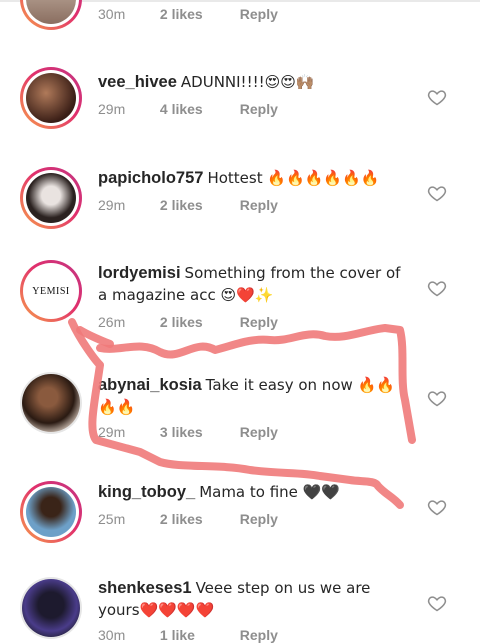  I want to click on comment-meta: 29m 4 likes Reply, so click(188, 109).